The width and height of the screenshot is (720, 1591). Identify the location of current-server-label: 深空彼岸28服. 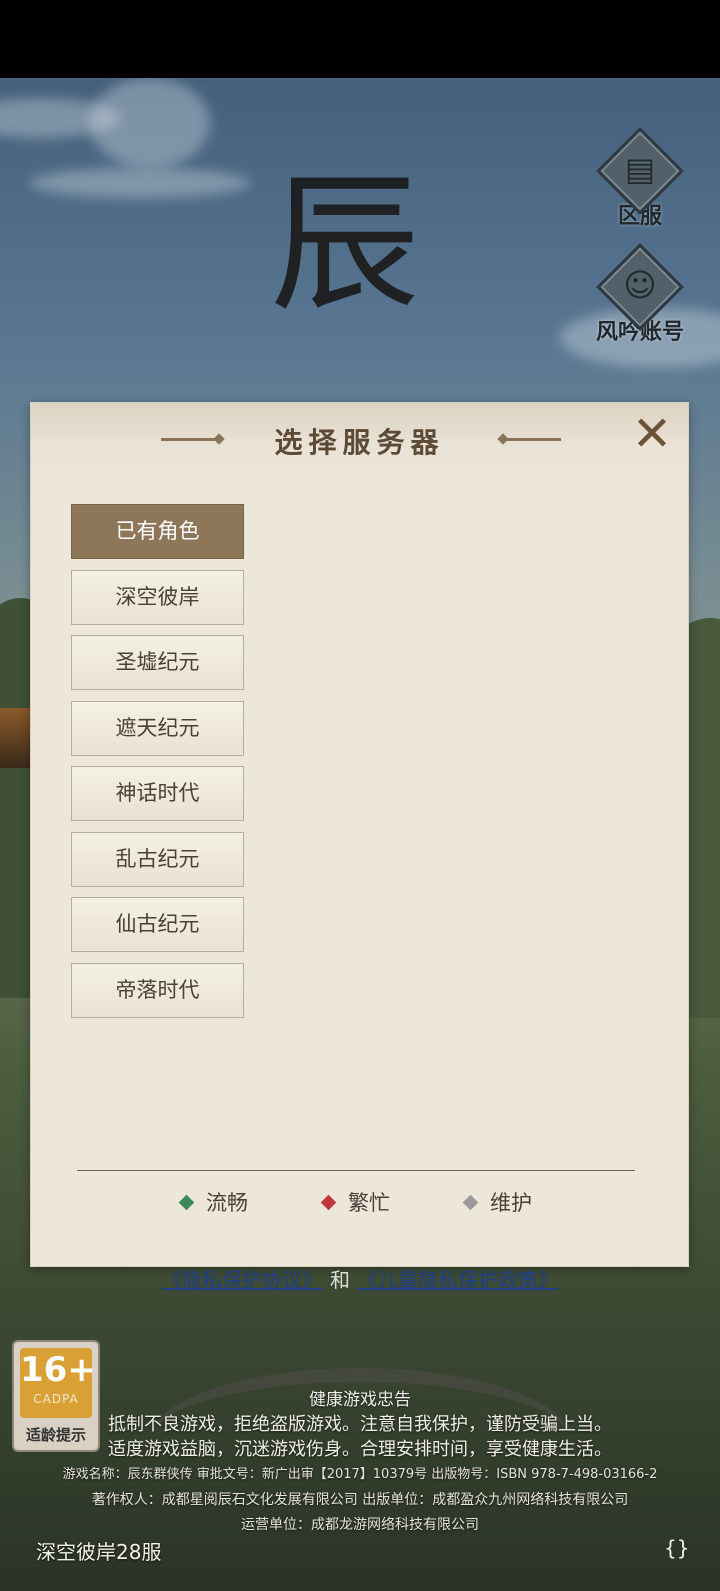
(98, 1550).